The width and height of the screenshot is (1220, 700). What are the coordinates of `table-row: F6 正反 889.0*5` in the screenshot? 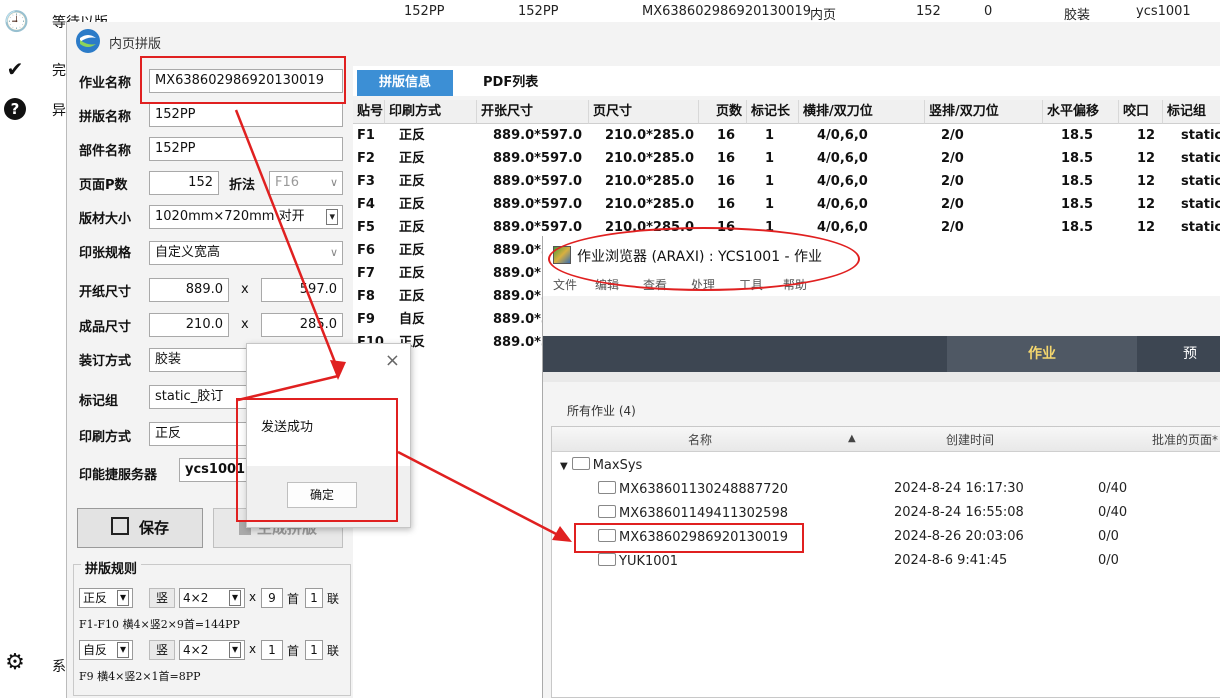 It's located at (453, 250).